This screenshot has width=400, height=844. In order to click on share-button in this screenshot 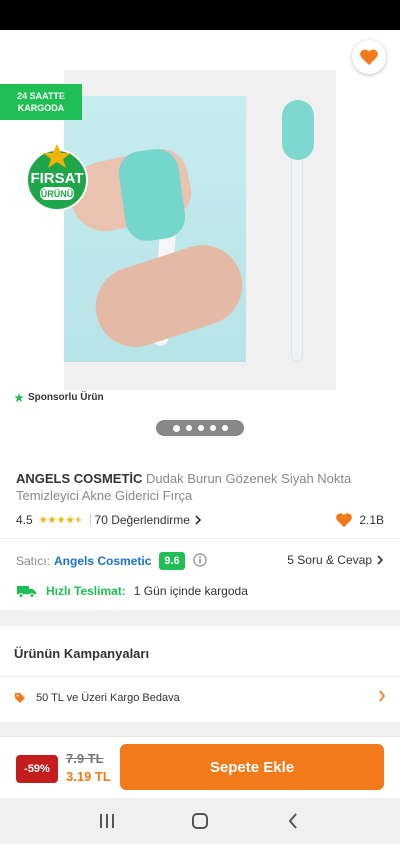, I will do `click(318, 58)`.